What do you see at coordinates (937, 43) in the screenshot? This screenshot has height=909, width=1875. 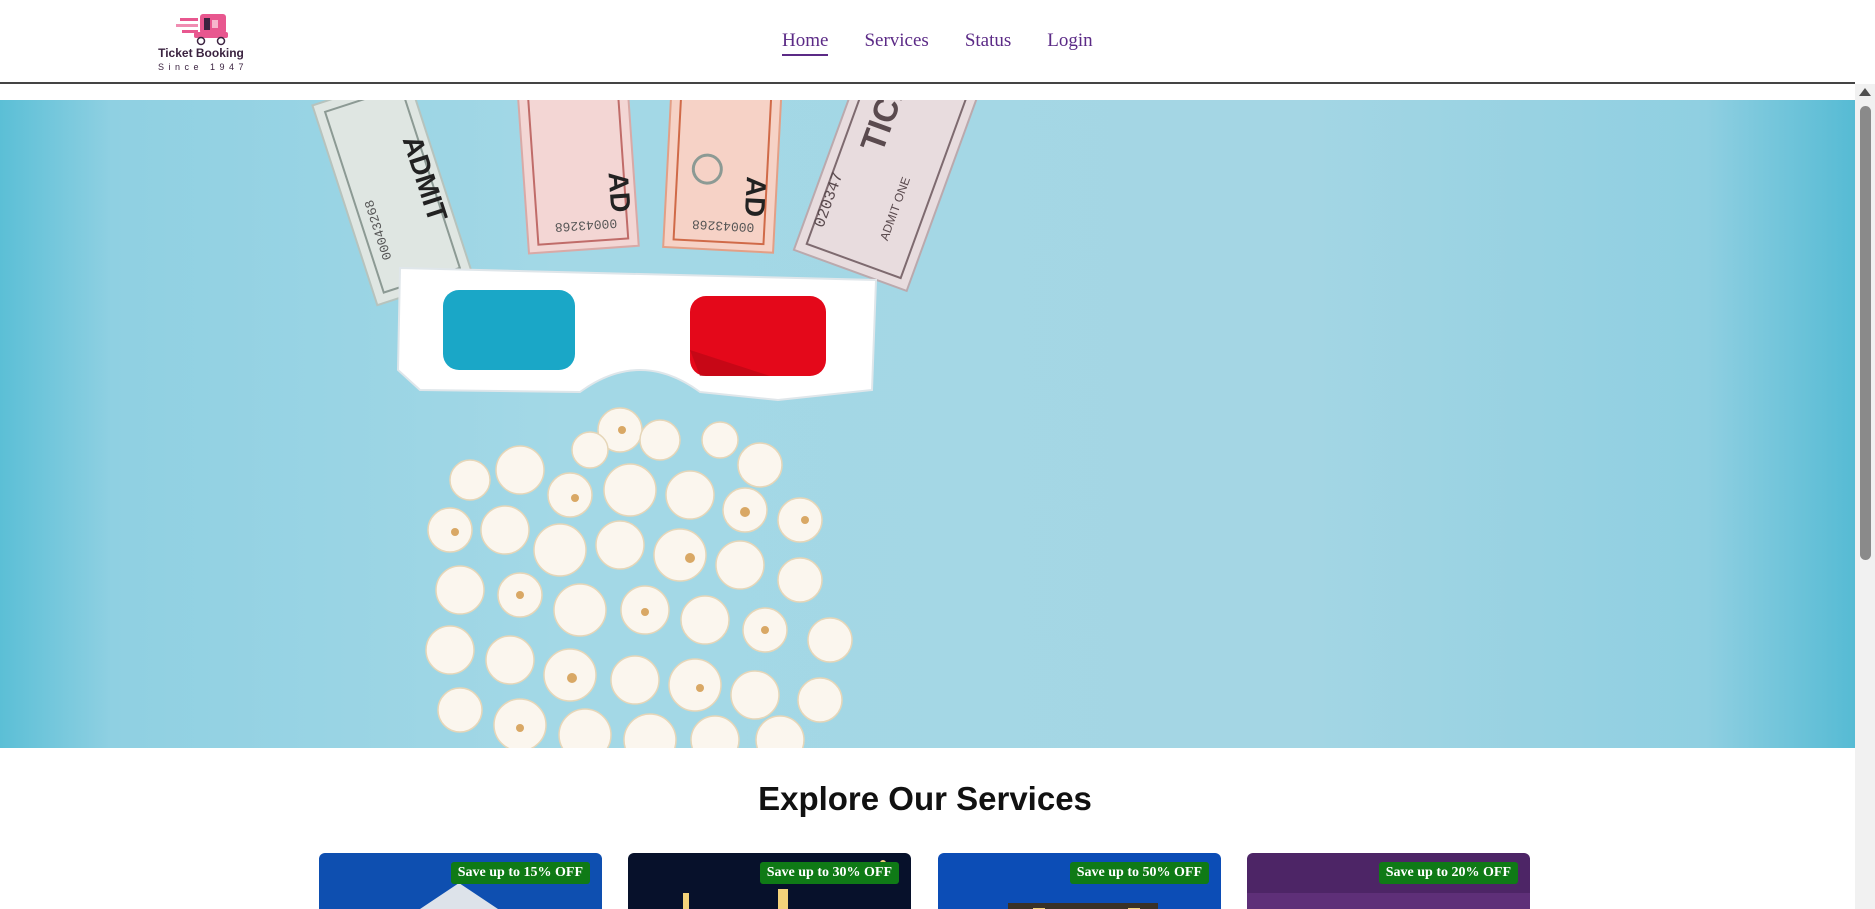 I see `main-nav: Home Services Status Login` at bounding box center [937, 43].